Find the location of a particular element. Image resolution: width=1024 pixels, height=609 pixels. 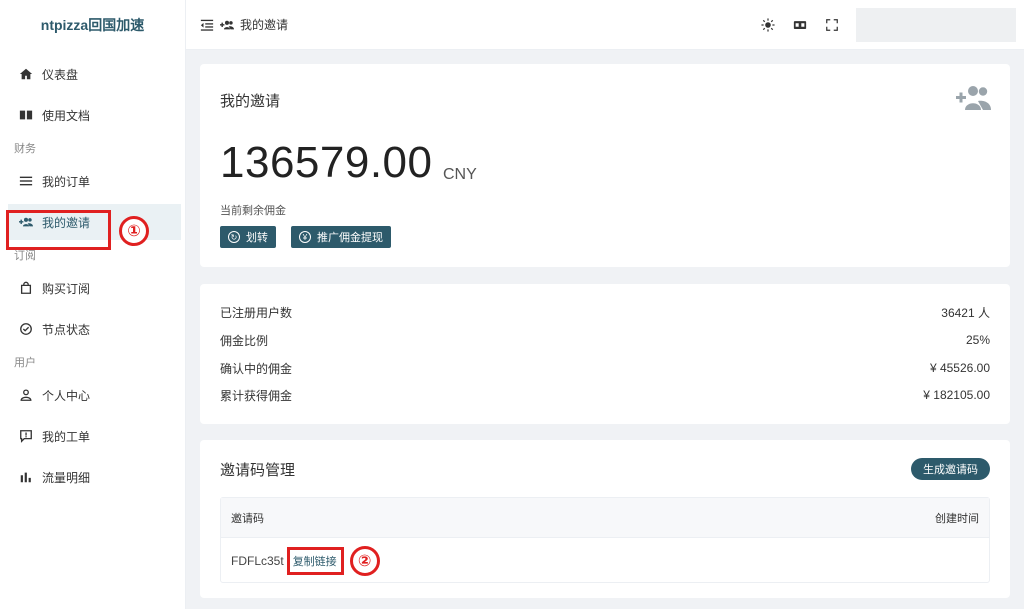

table-header: 邀请码 创建时间 is located at coordinates (605, 518).